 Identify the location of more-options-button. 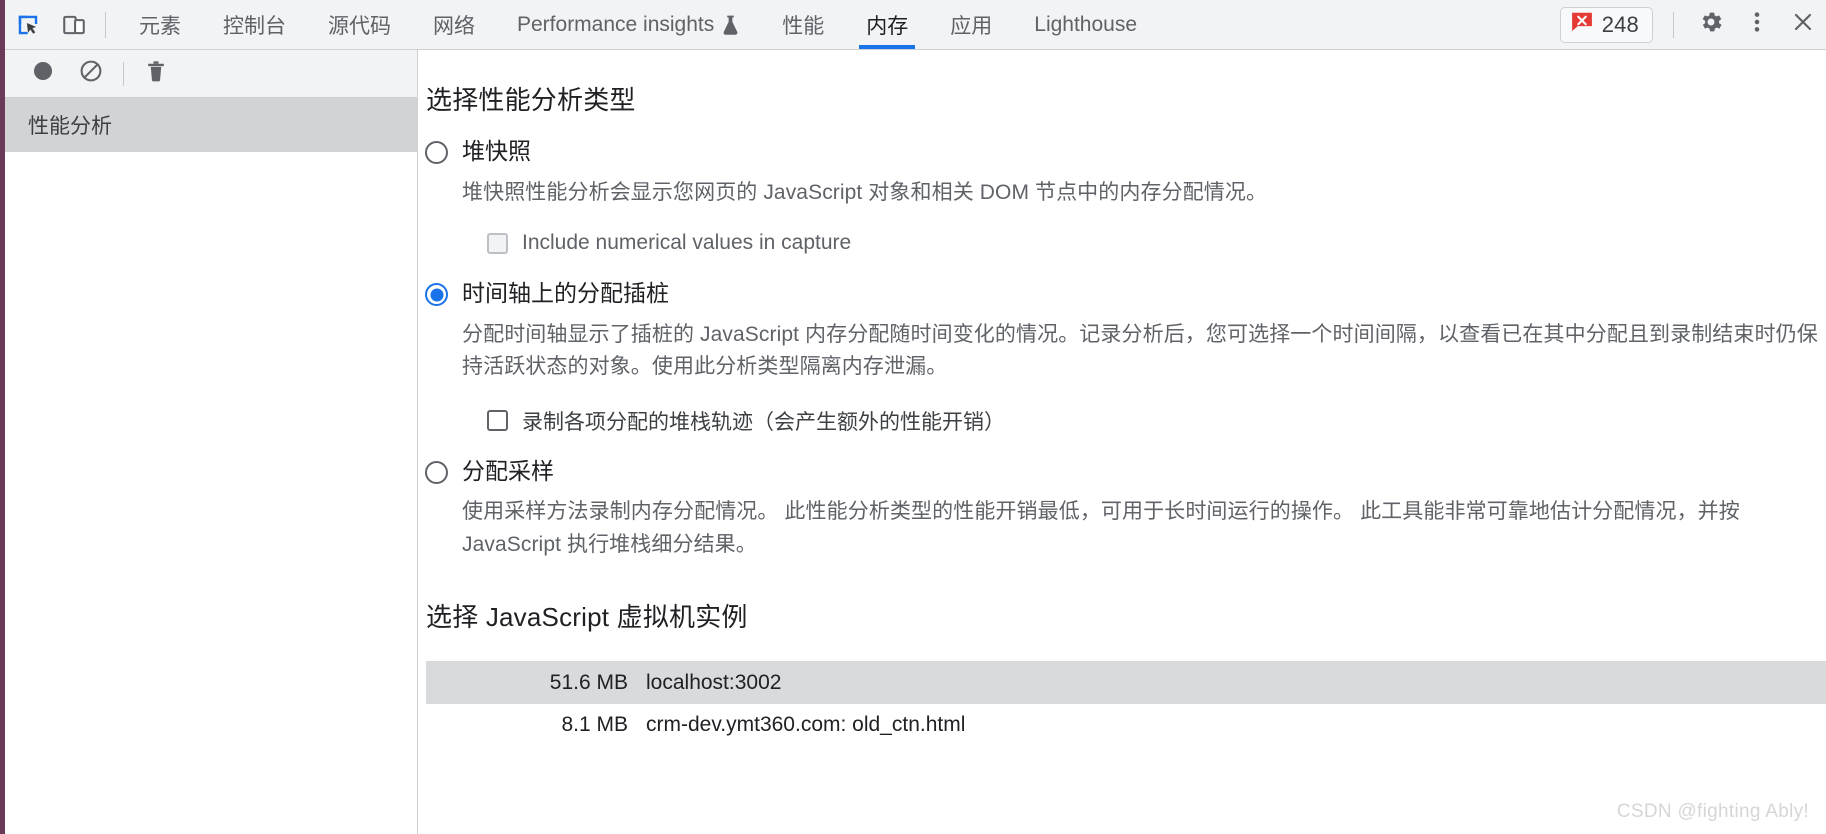
(1757, 25).